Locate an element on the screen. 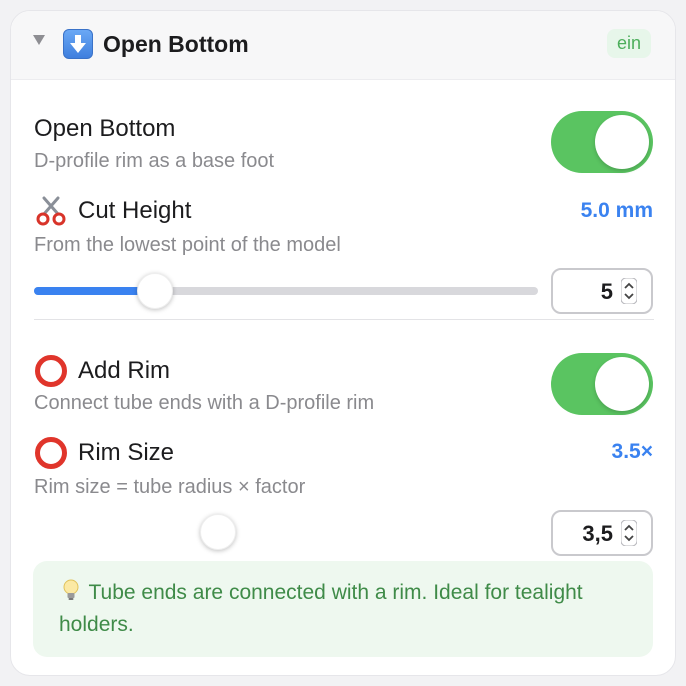 This screenshot has height=686, width=686. panel-header: Open Bottom ein is located at coordinates (343, 45).